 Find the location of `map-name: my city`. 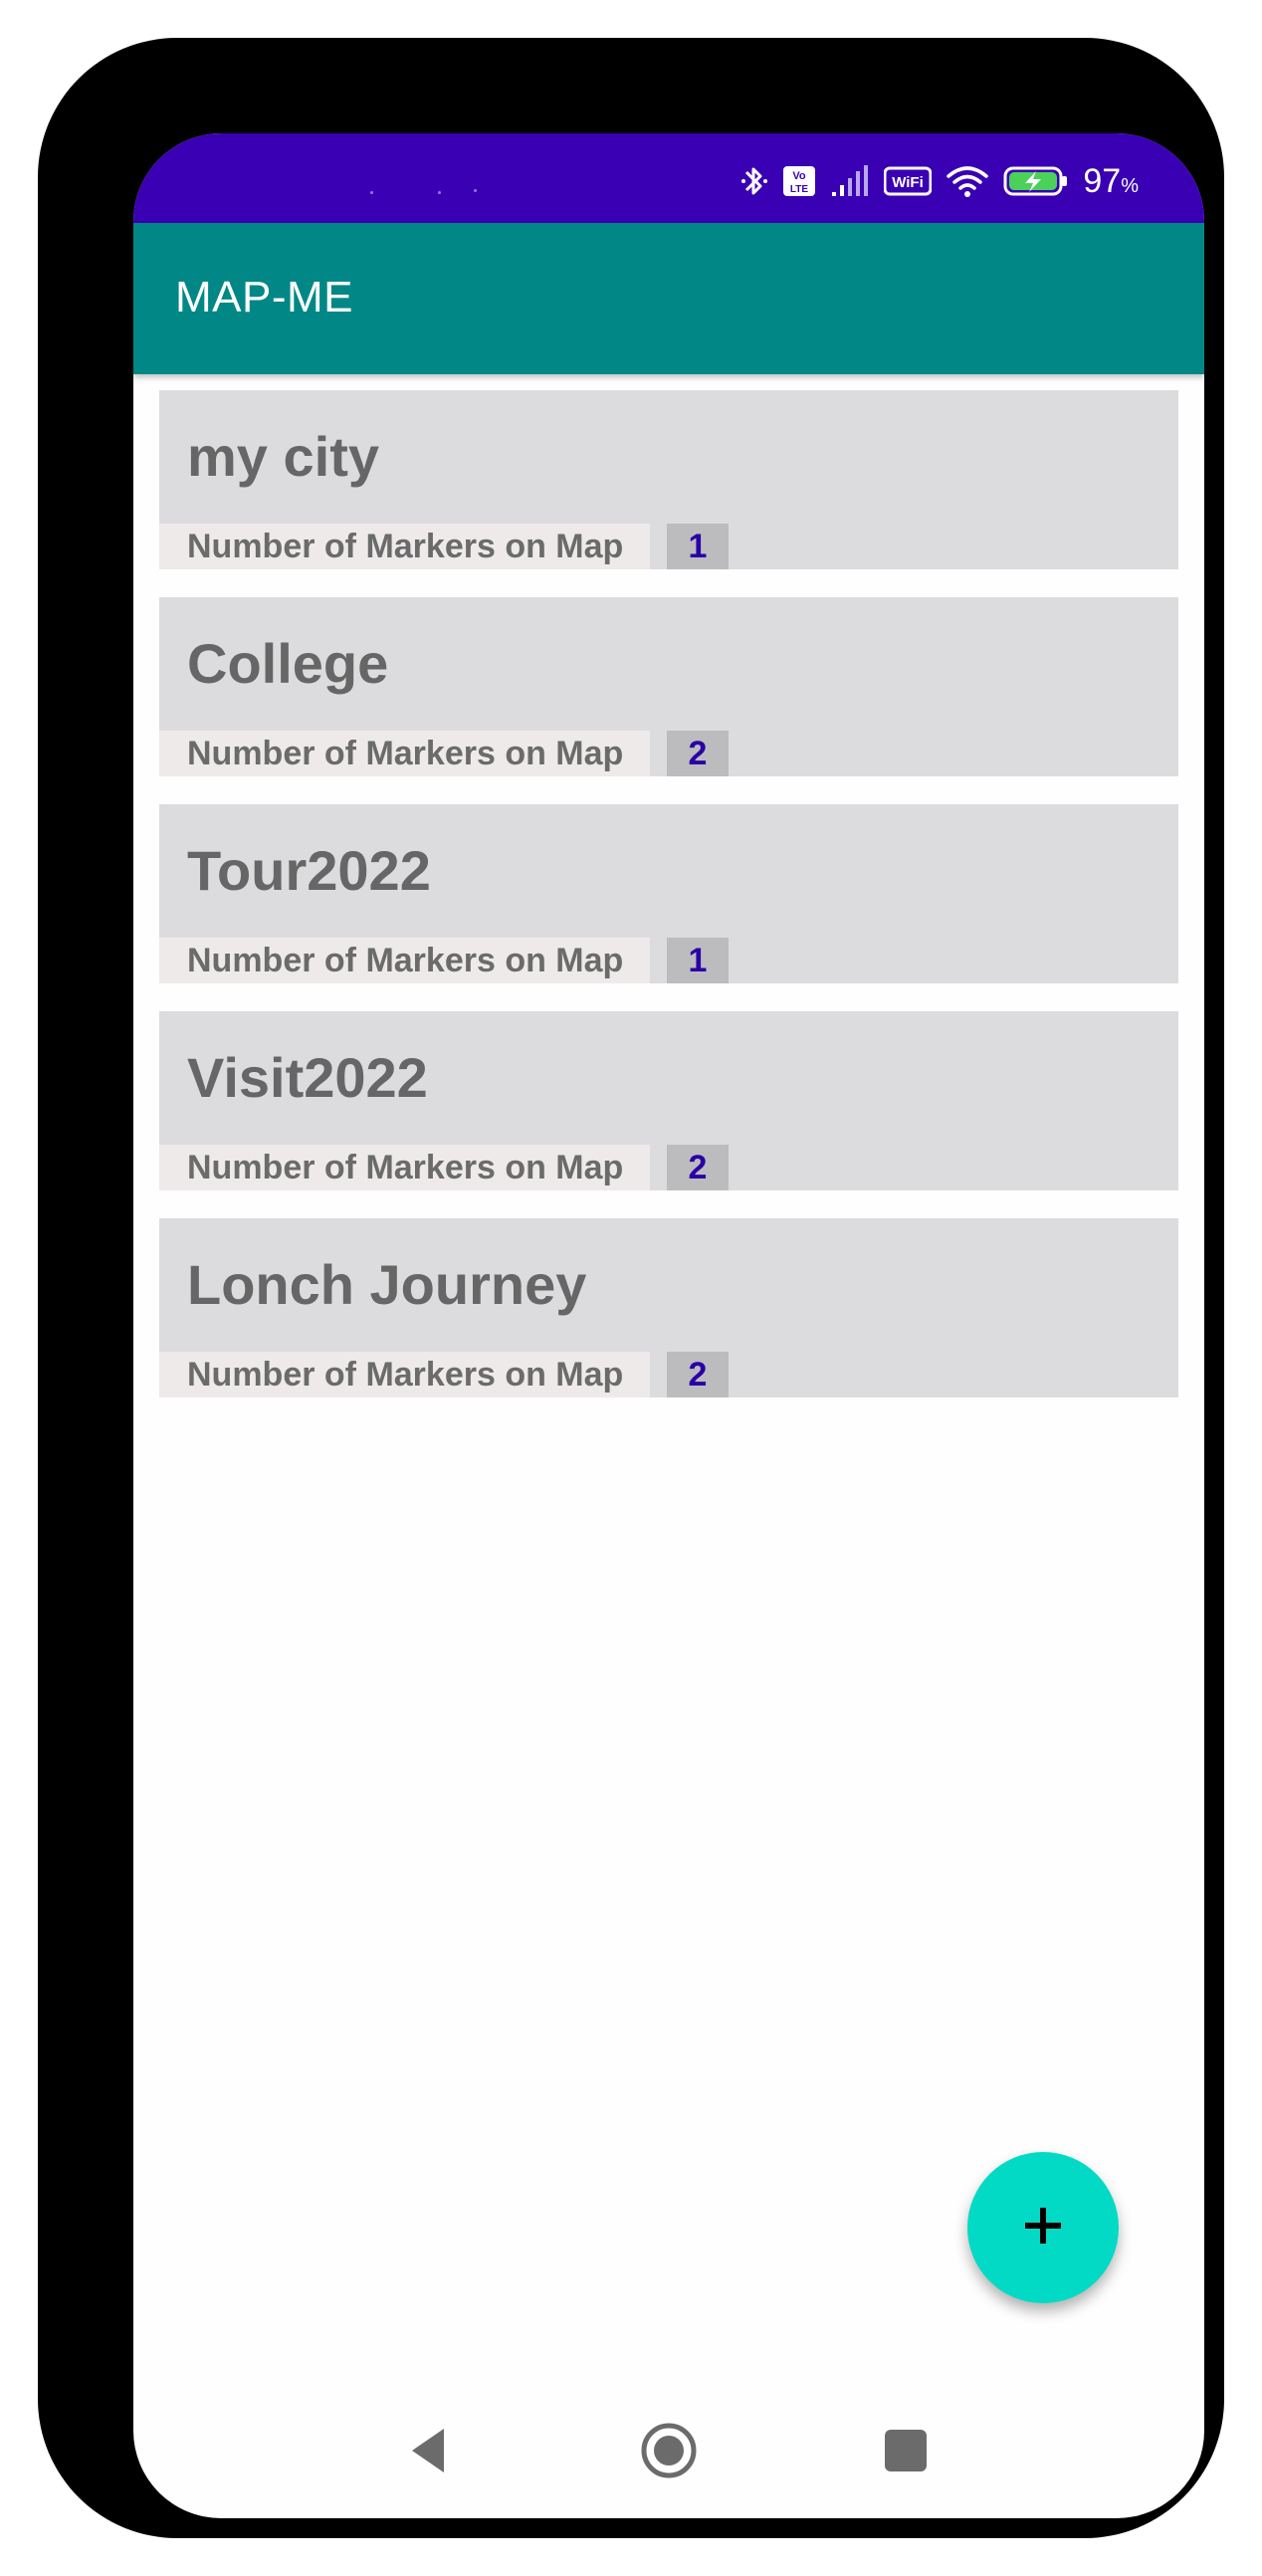

map-name: my city is located at coordinates (283, 456).